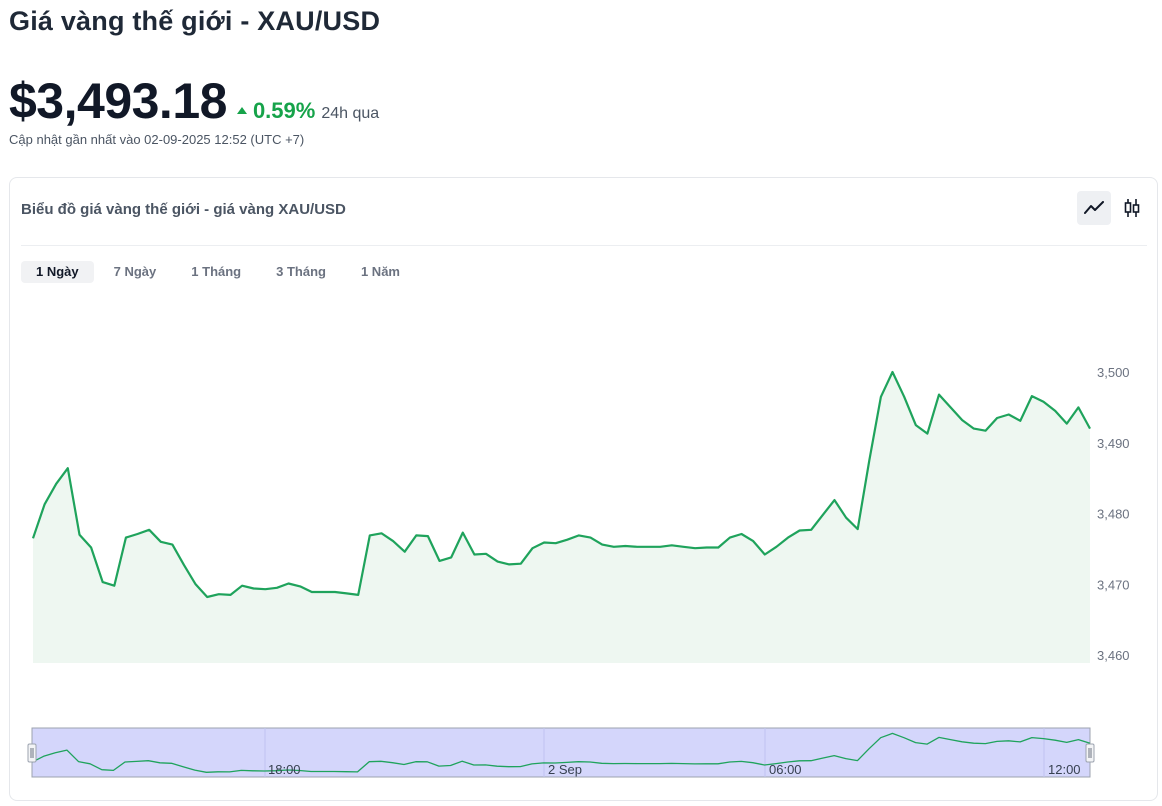 Image resolution: width=1162 pixels, height=806 pixels. What do you see at coordinates (1113, 655) in the screenshot?
I see `y-tick-label: 3,460` at bounding box center [1113, 655].